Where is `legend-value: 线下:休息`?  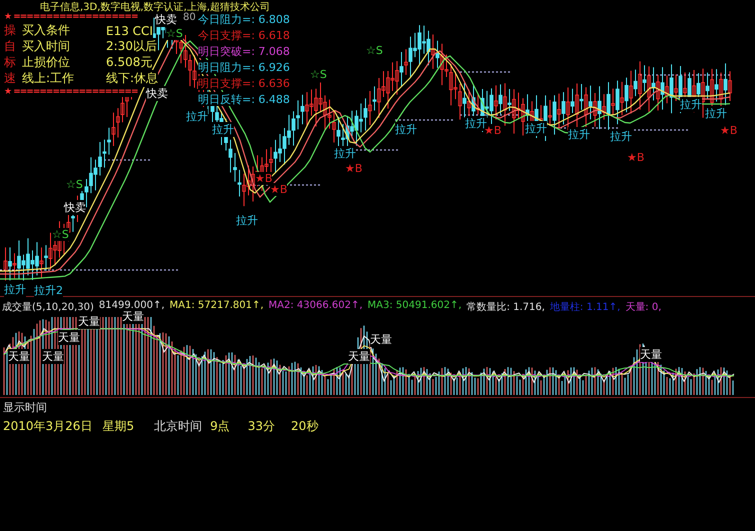
legend-value: 线下:休息 is located at coordinates (132, 78).